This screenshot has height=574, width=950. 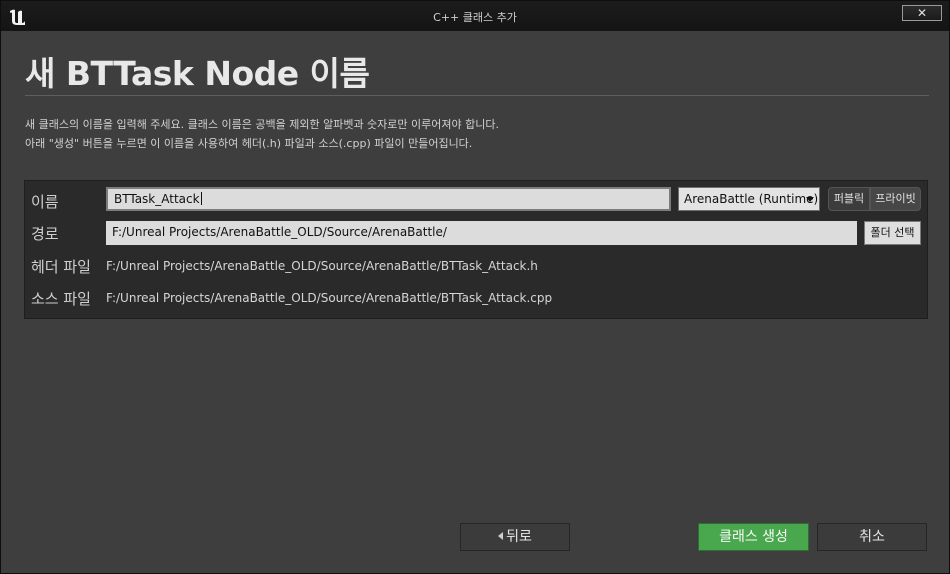 What do you see at coordinates (45, 202) in the screenshot?
I see `name-label: 이름` at bounding box center [45, 202].